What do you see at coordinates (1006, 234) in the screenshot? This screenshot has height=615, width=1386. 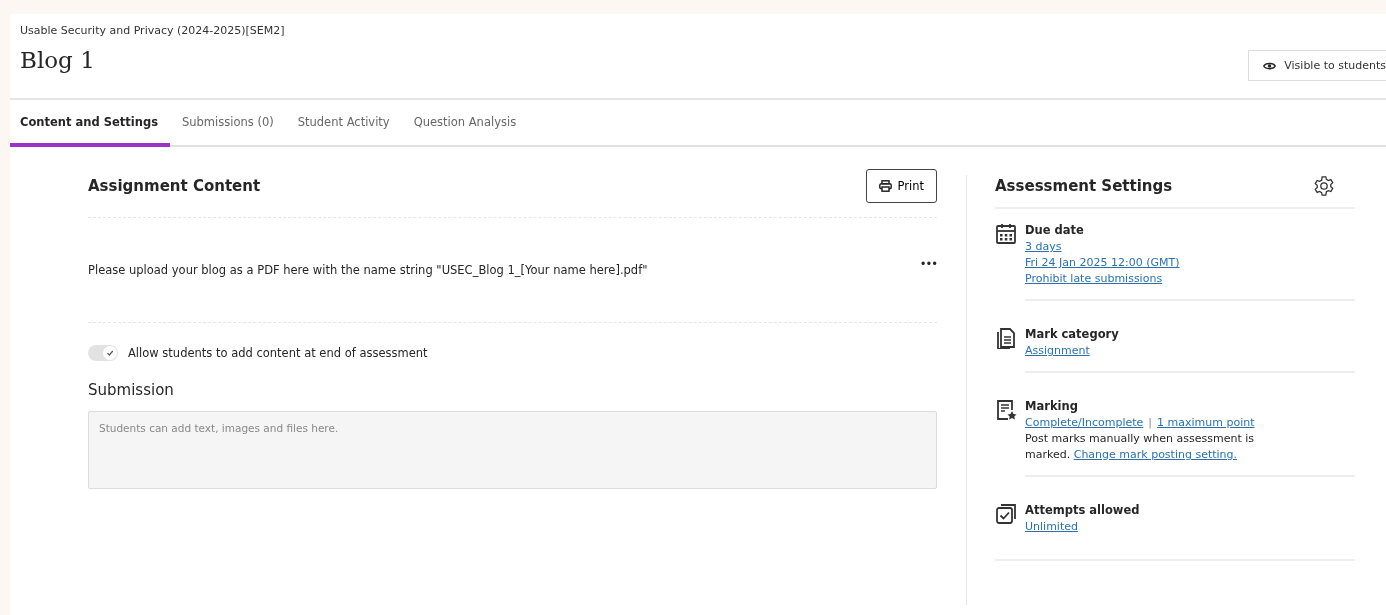 I see `calendar-icon` at bounding box center [1006, 234].